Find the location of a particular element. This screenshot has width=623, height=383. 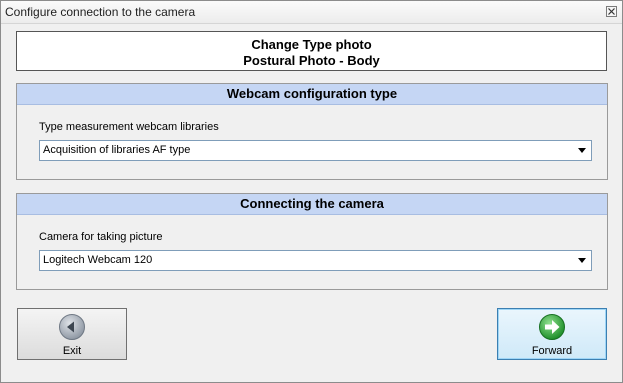

close-button is located at coordinates (611, 11).